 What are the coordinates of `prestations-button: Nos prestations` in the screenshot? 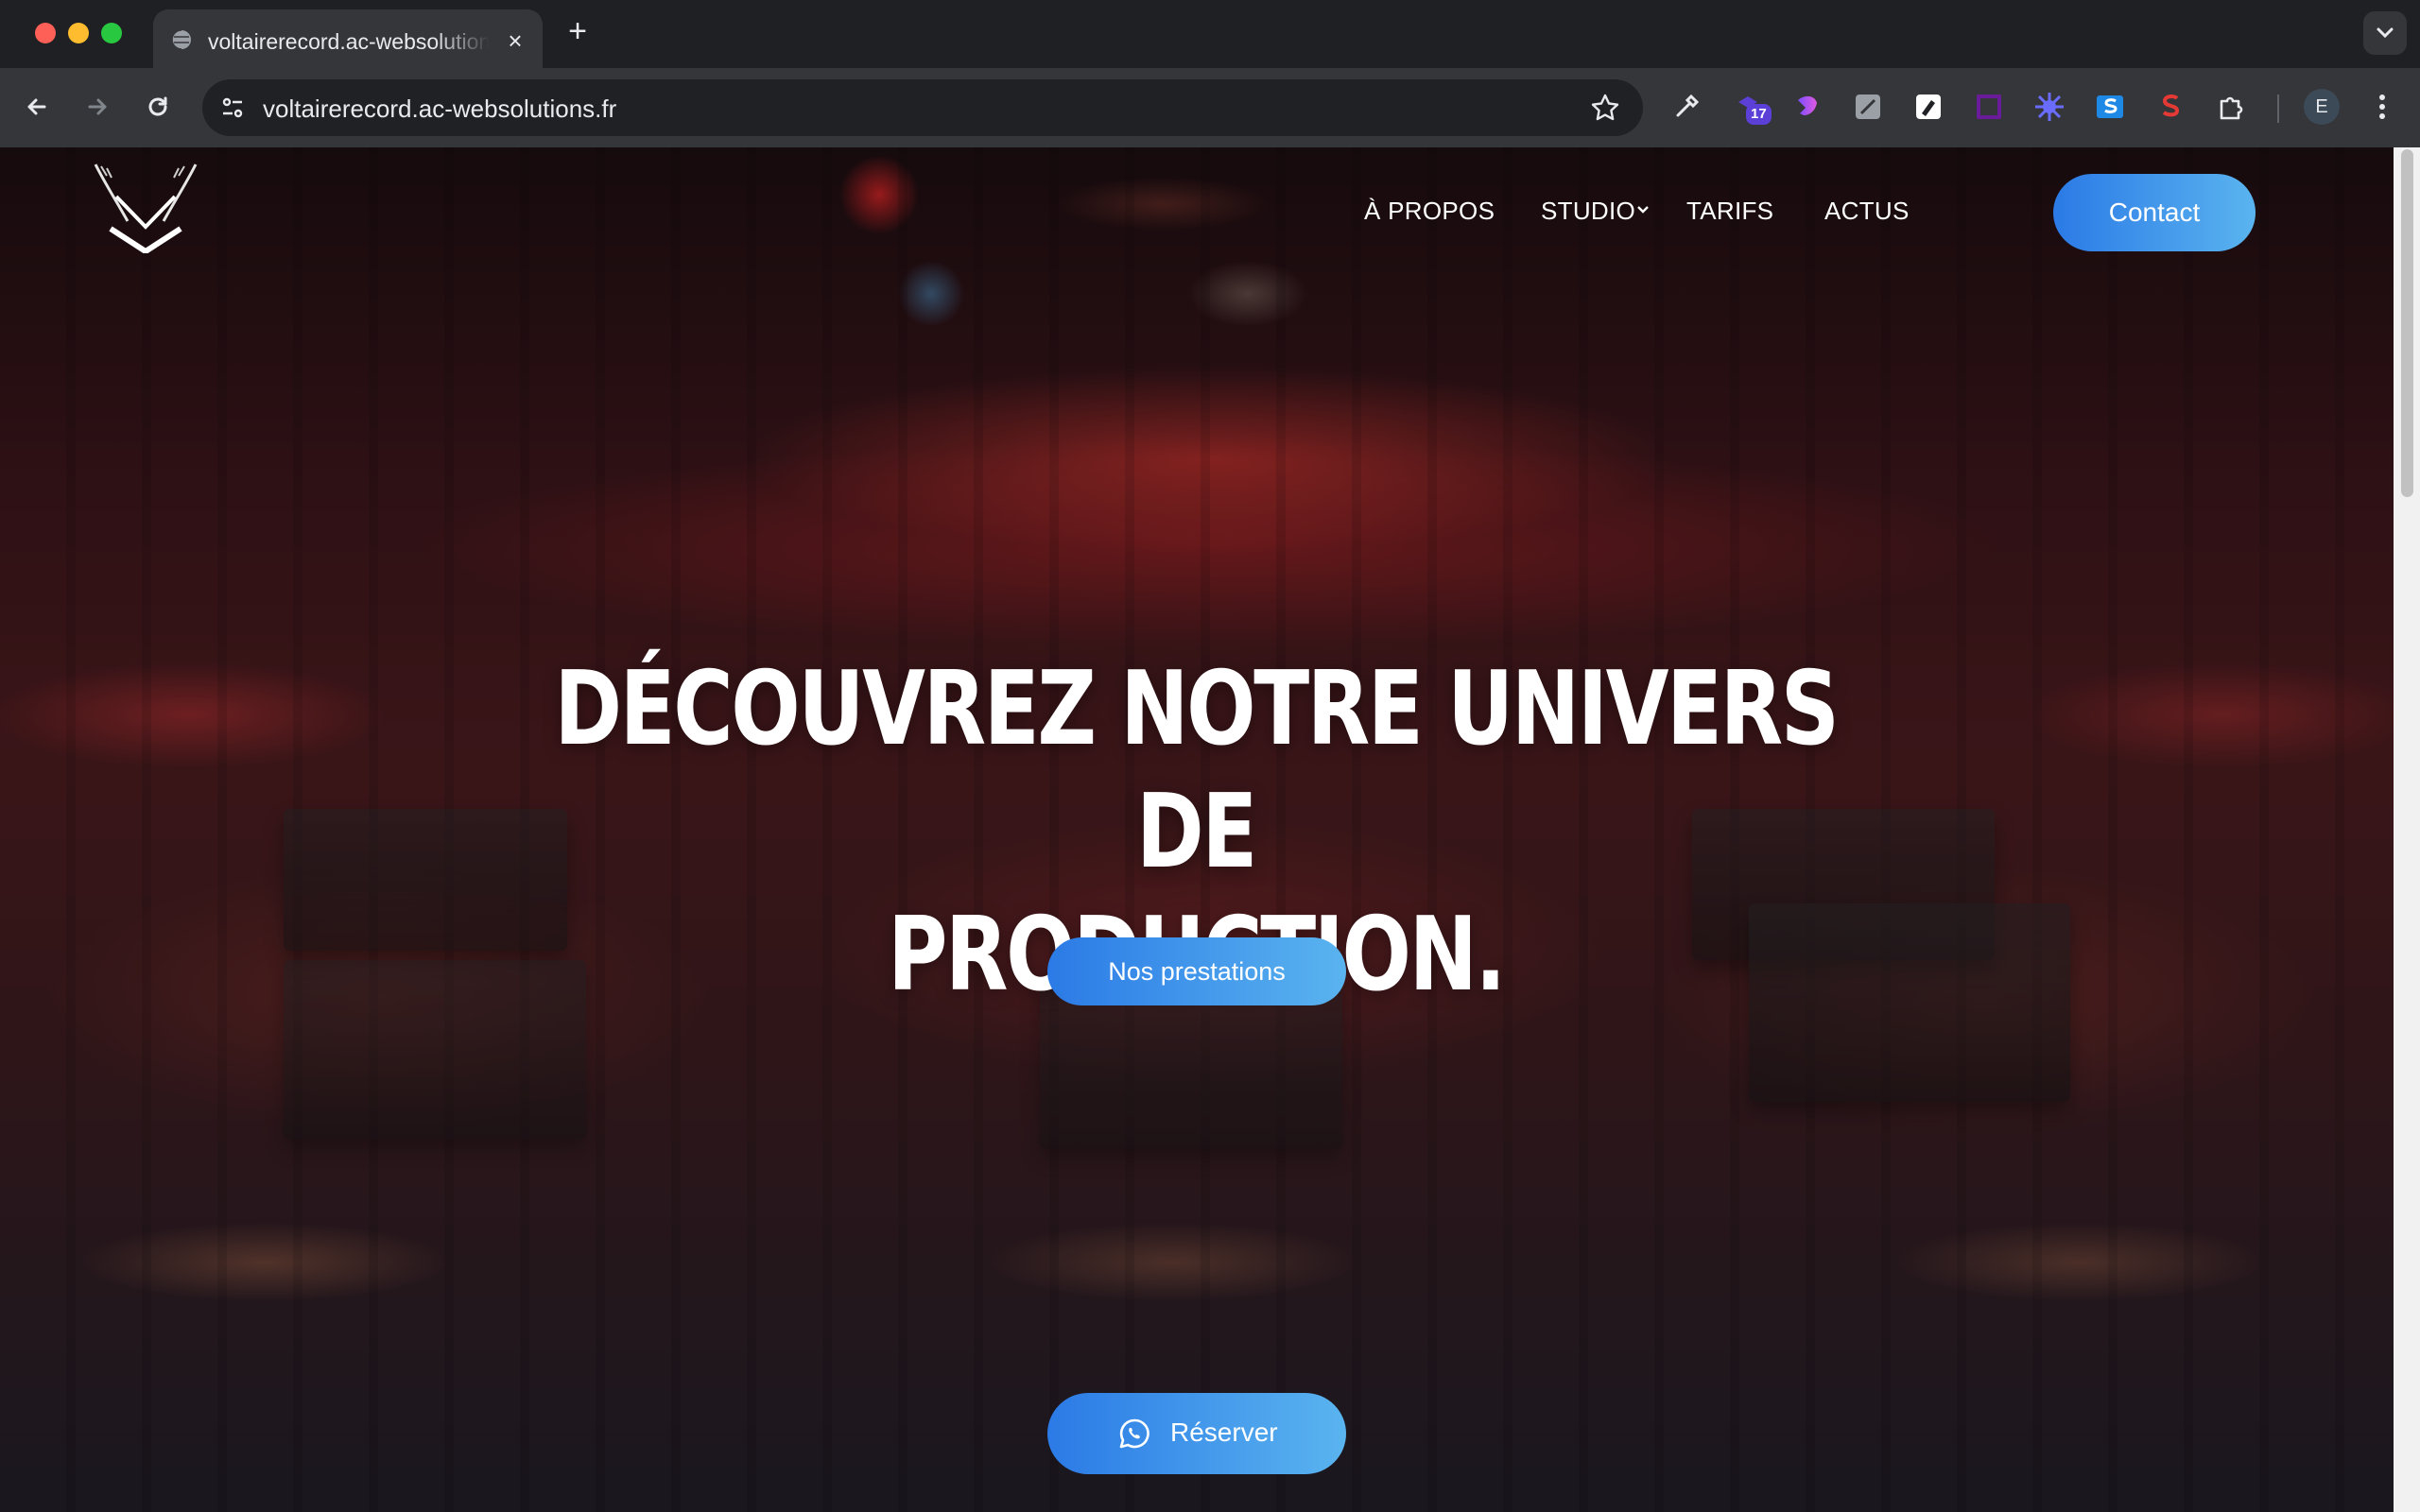 It's located at (1196, 971).